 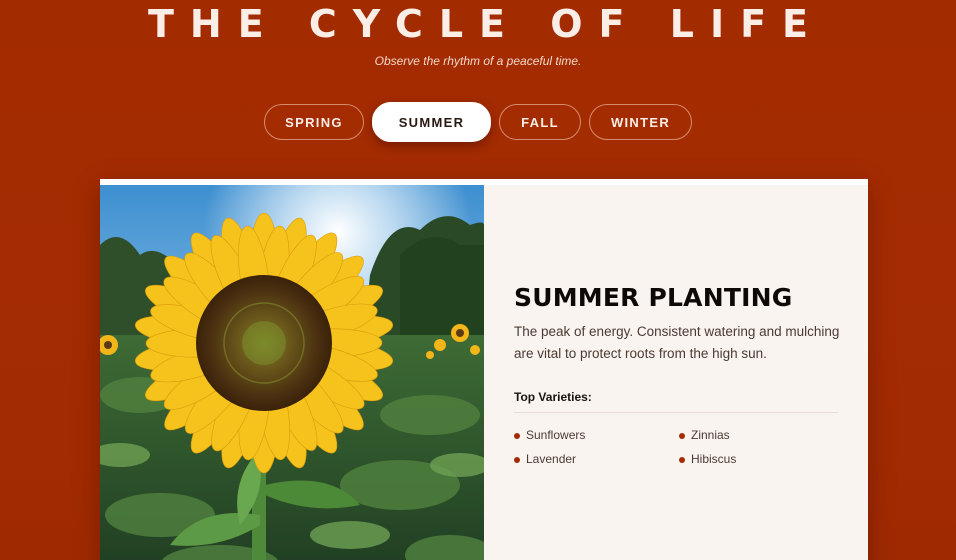 What do you see at coordinates (596, 435) in the screenshot?
I see `list-item: Sunflowers` at bounding box center [596, 435].